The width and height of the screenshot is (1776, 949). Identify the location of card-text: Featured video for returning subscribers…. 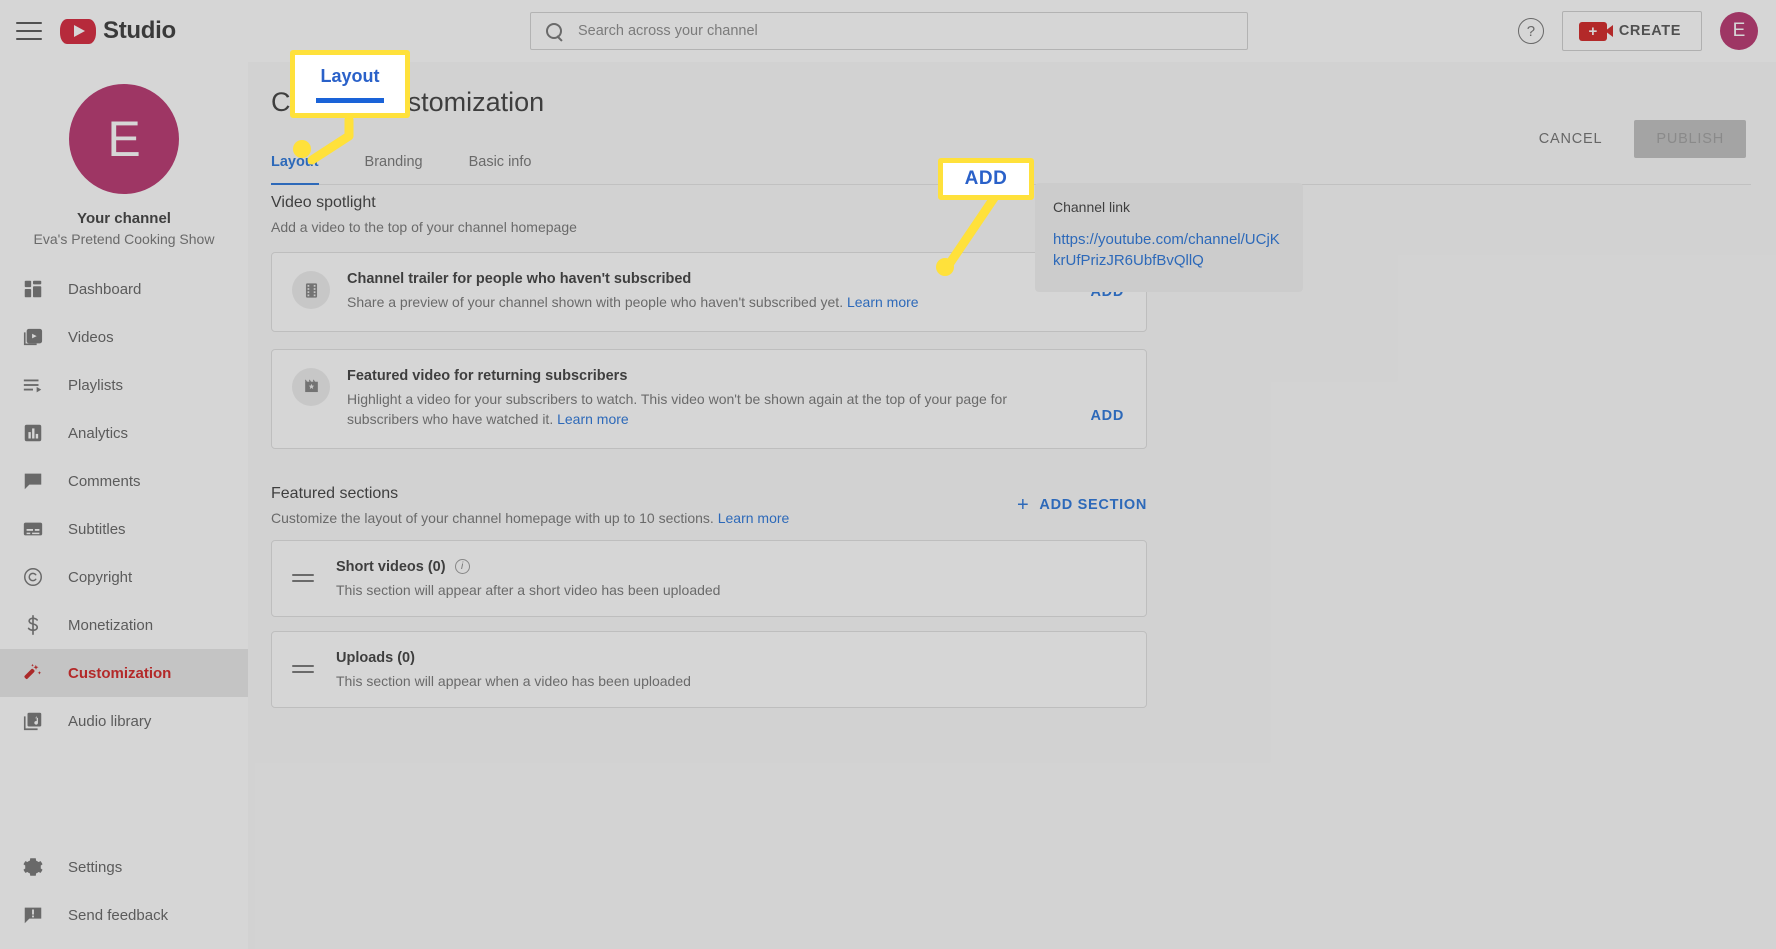
(736, 399).